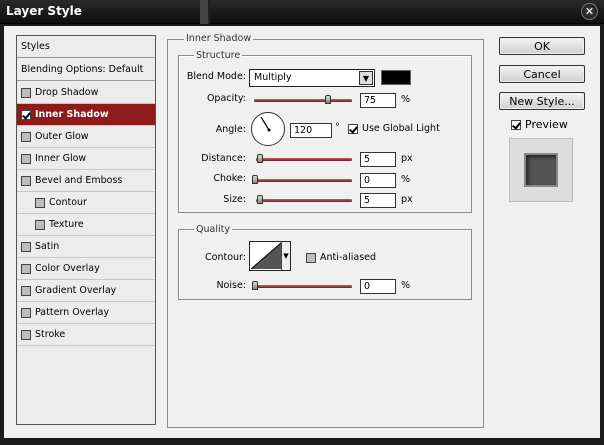 This screenshot has height=445, width=604. Describe the element at coordinates (327, 99) in the screenshot. I see `opacity-slider-thumb` at that location.